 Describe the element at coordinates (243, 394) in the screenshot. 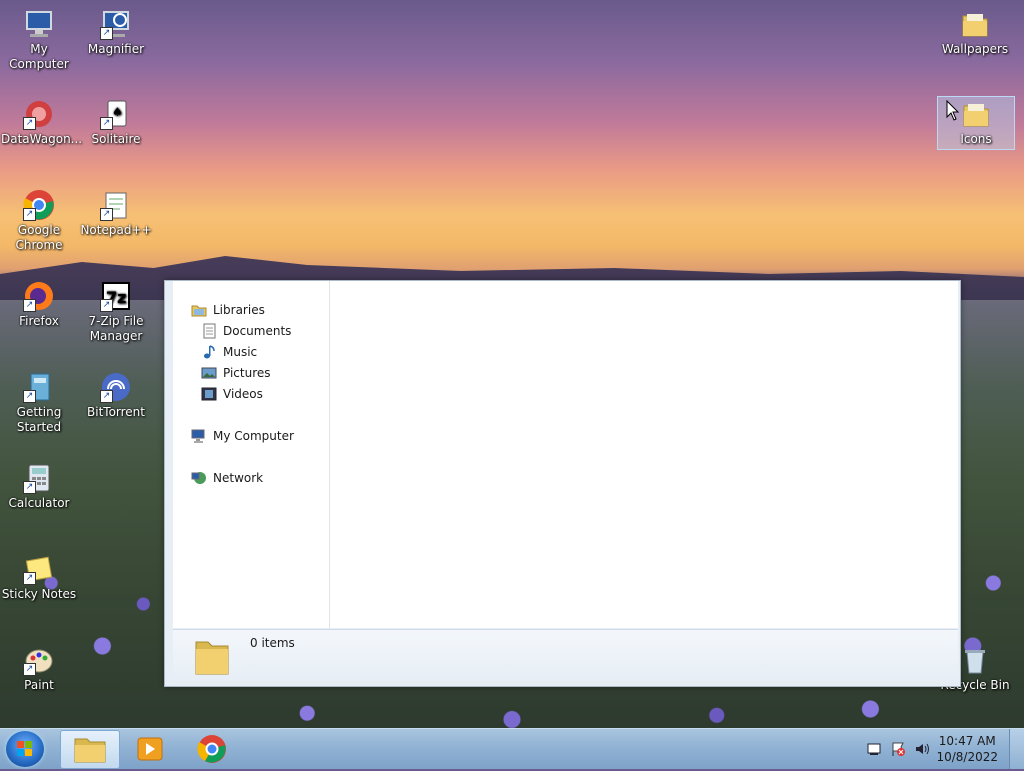

I see `nav-item-label: Videos` at that location.